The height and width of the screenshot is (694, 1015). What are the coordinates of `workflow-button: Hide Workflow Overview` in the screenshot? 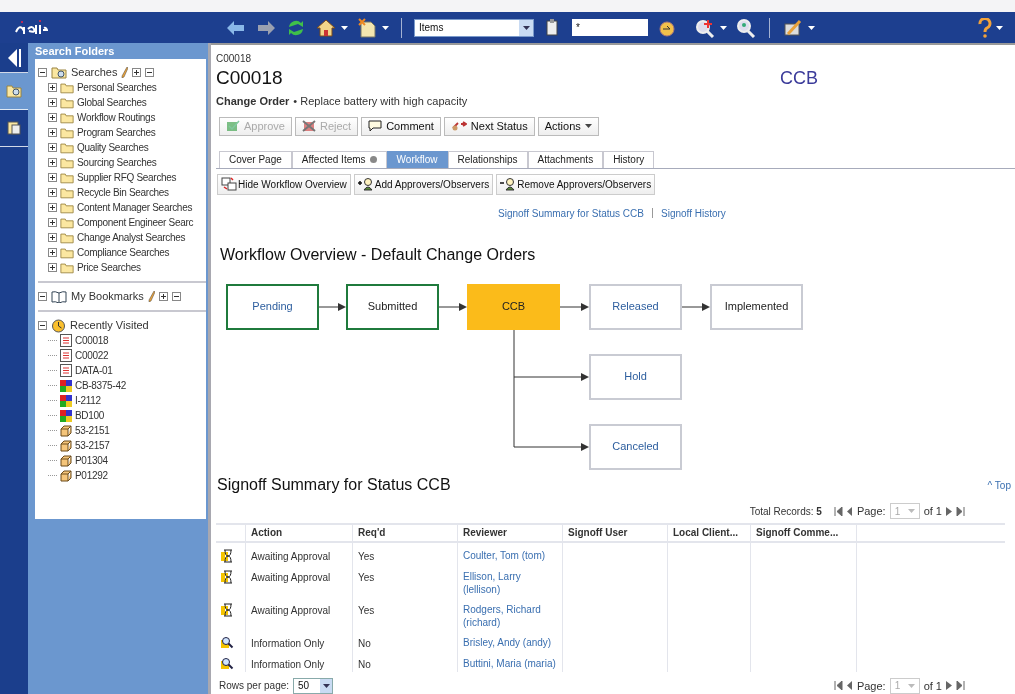 It's located at (284, 184).